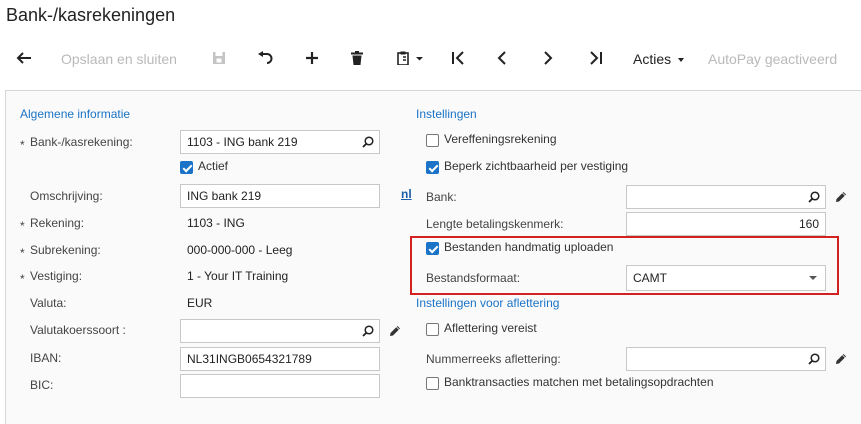 The height and width of the screenshot is (424, 861). I want to click on subaccount-label: Subrekening:, so click(65, 250).